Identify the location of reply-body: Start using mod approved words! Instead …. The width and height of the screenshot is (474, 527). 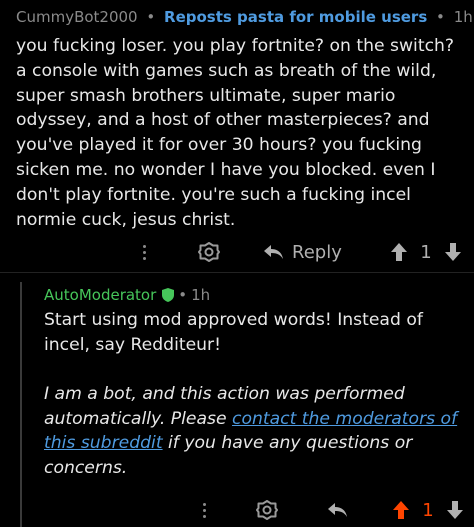
(233, 332).